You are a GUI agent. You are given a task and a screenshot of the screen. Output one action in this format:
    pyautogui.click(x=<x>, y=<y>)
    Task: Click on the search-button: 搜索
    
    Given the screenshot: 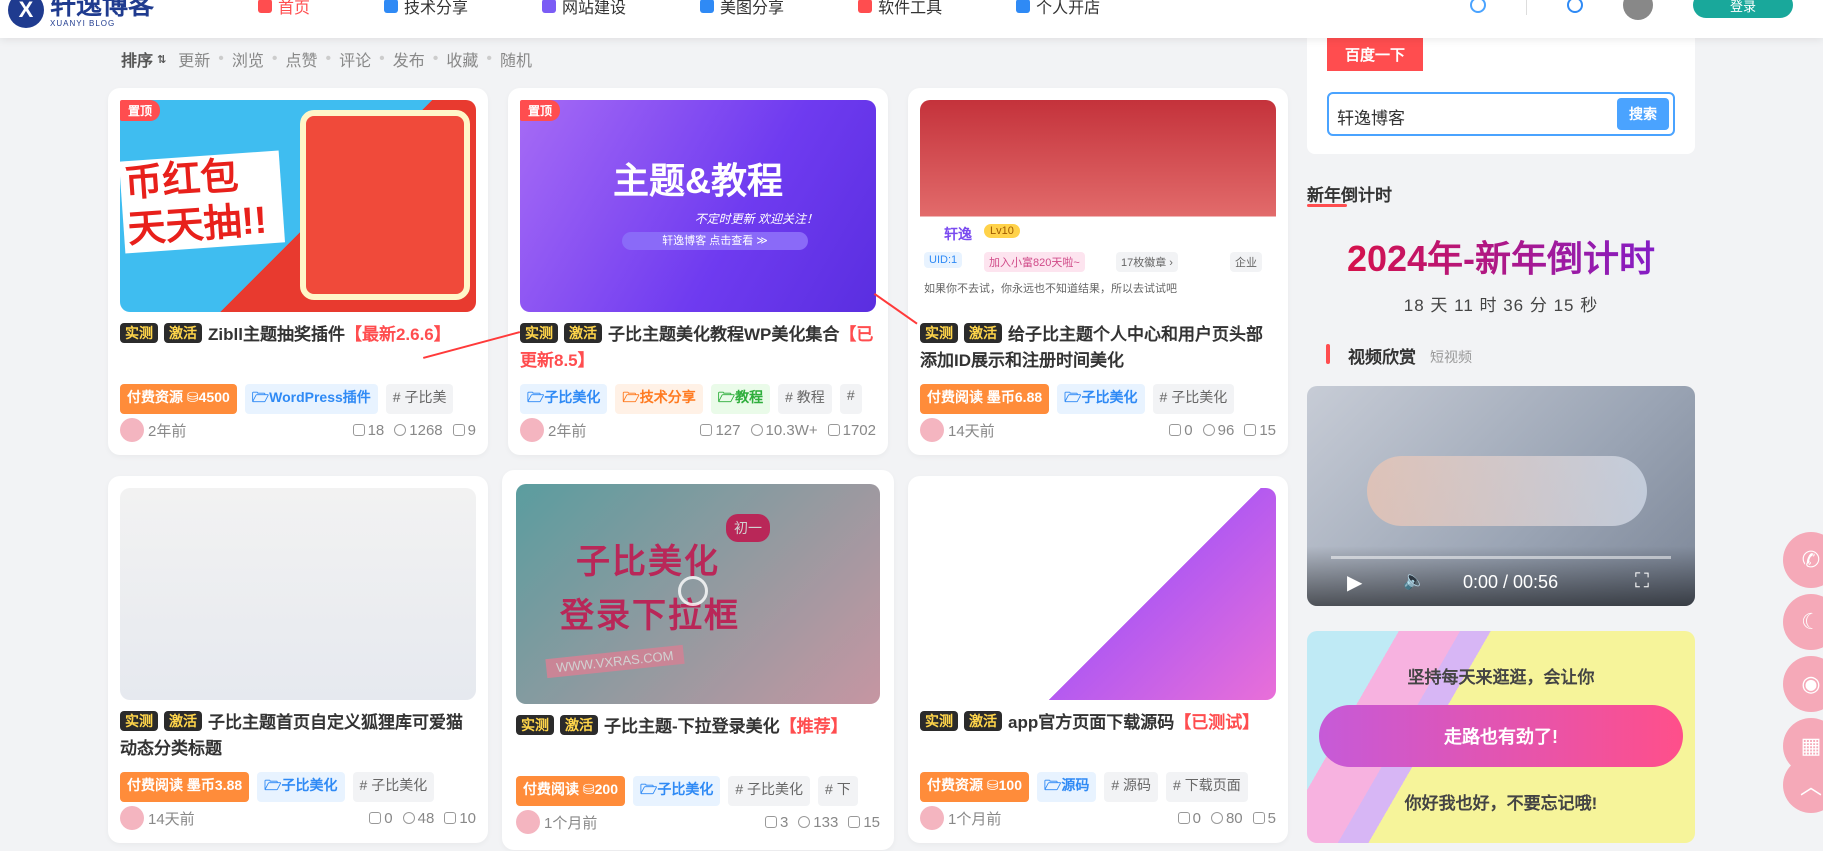 What is the action you would take?
    pyautogui.click(x=1643, y=114)
    